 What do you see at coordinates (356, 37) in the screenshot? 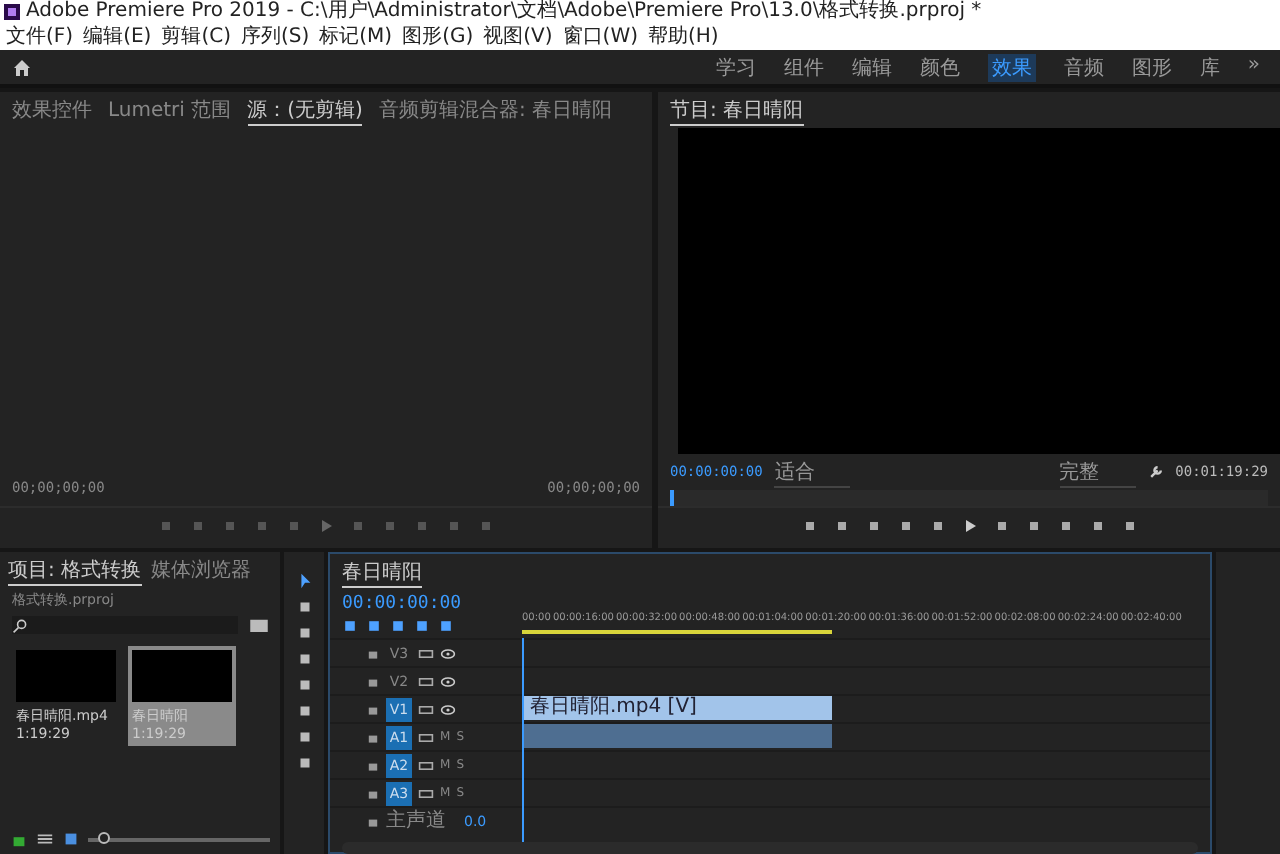
I see `menu-item: 标记(M)` at bounding box center [356, 37].